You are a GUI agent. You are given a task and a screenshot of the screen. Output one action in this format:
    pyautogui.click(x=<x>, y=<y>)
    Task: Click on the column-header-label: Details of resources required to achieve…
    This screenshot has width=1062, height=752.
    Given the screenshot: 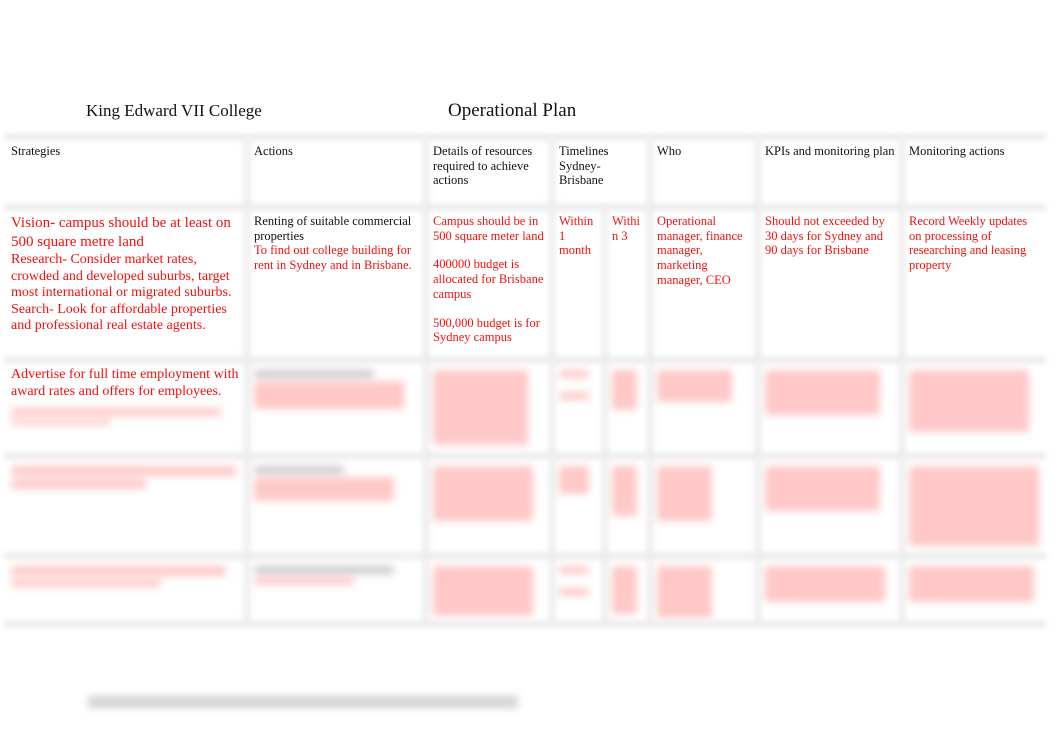 What is the action you would take?
    pyautogui.click(x=483, y=166)
    